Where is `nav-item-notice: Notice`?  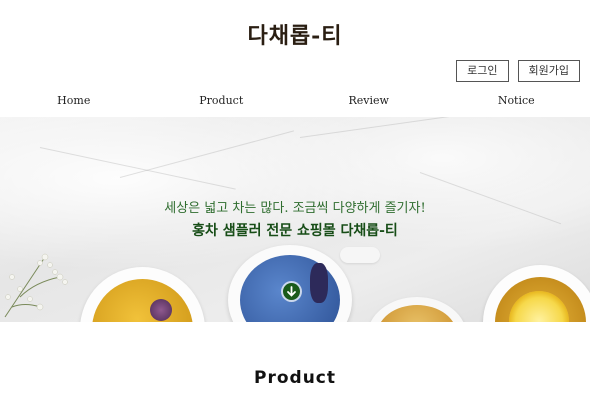 nav-item-notice: Notice is located at coordinates (516, 100).